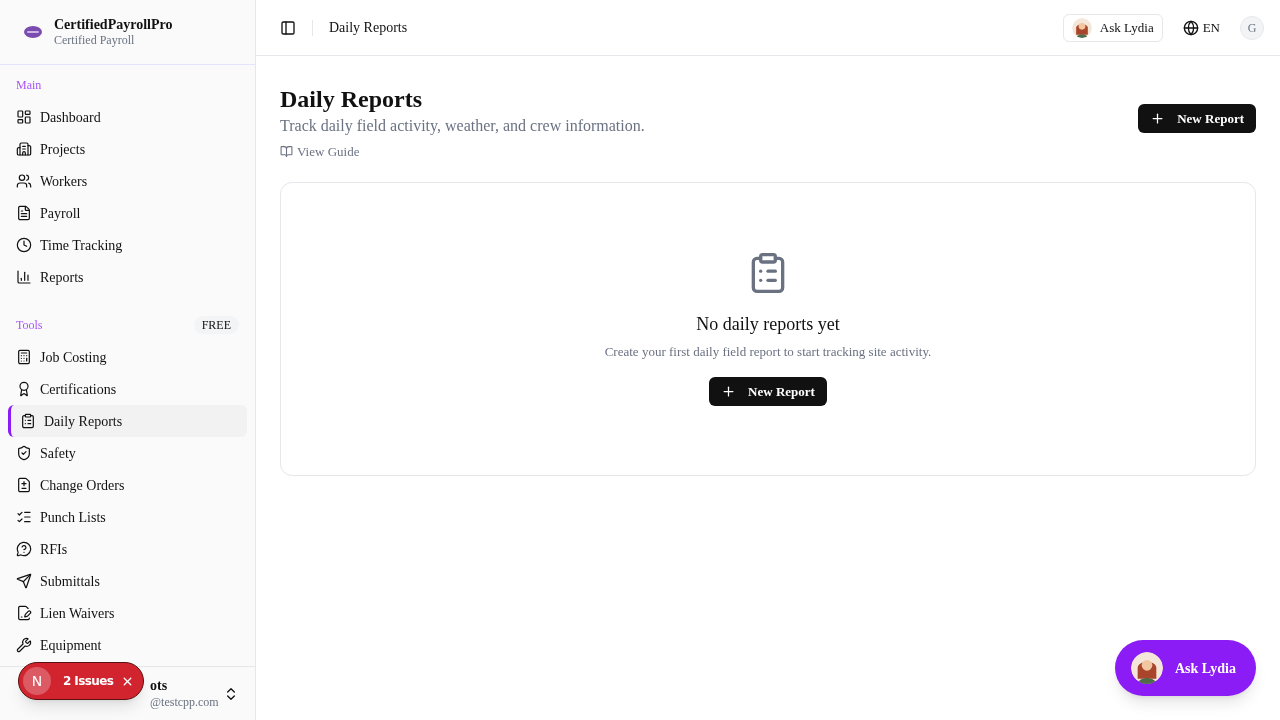 The height and width of the screenshot is (720, 1280). What do you see at coordinates (24, 117) in the screenshot?
I see `dashboard-icon` at bounding box center [24, 117].